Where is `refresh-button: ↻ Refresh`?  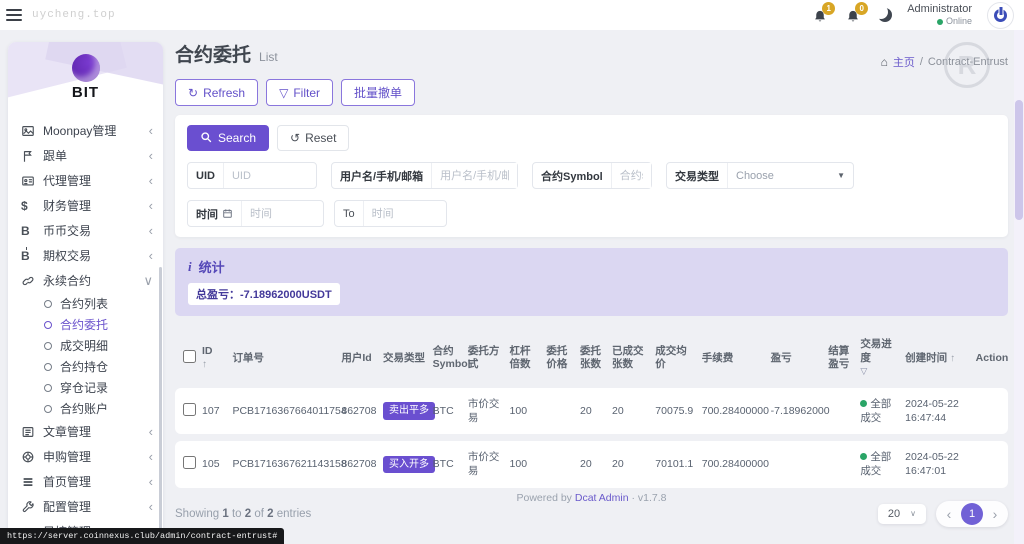 refresh-button: ↻ Refresh is located at coordinates (217, 92).